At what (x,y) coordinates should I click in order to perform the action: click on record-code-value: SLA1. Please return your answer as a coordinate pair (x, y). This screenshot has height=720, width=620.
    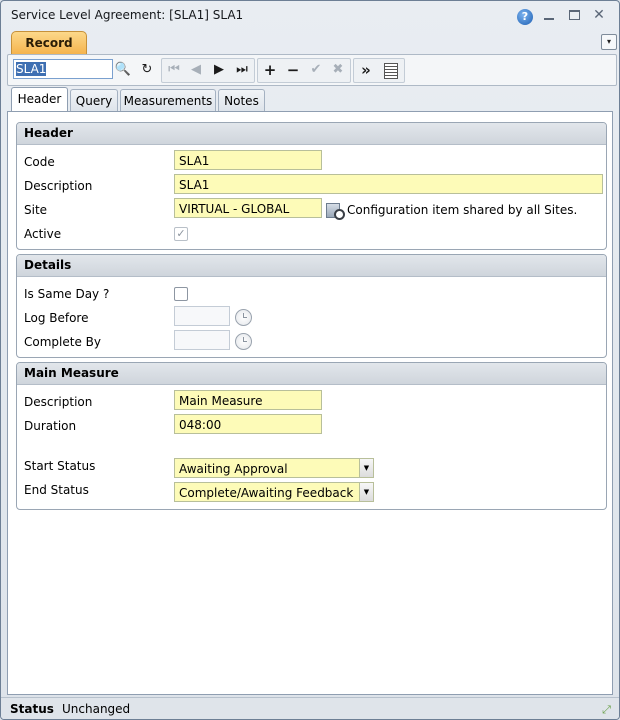
    Looking at the image, I should click on (31, 69).